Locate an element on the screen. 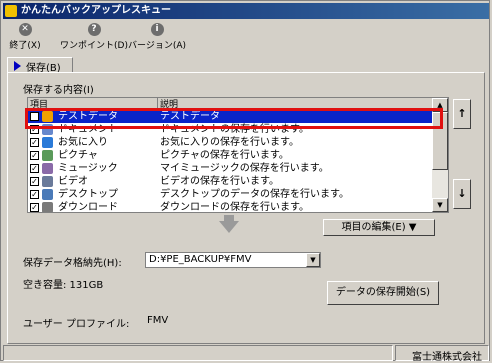 This screenshot has height=363, width=492. list-item: ✓ ダウンロード ダウンロードの保存を行います。 is located at coordinates (230, 207).